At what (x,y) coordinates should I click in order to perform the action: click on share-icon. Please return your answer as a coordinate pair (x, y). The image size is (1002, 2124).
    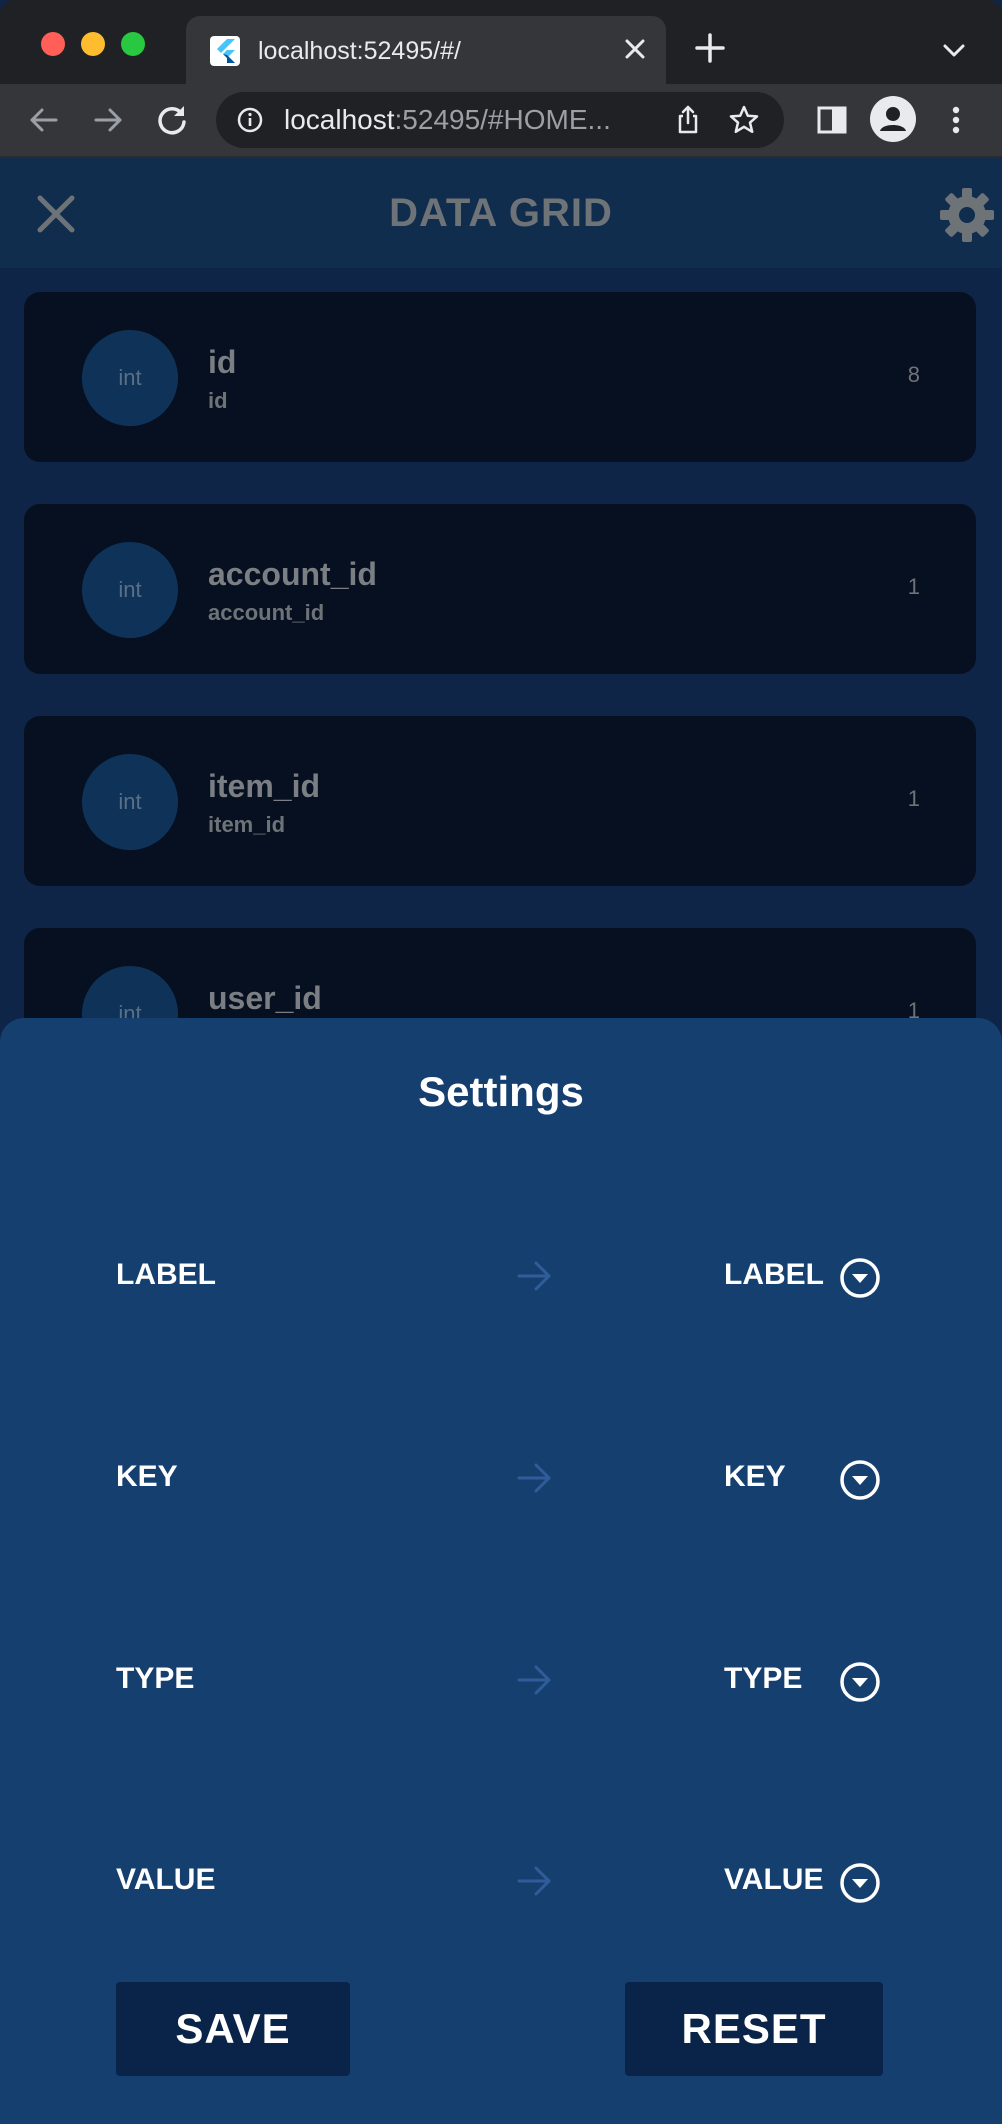
    Looking at the image, I should click on (688, 120).